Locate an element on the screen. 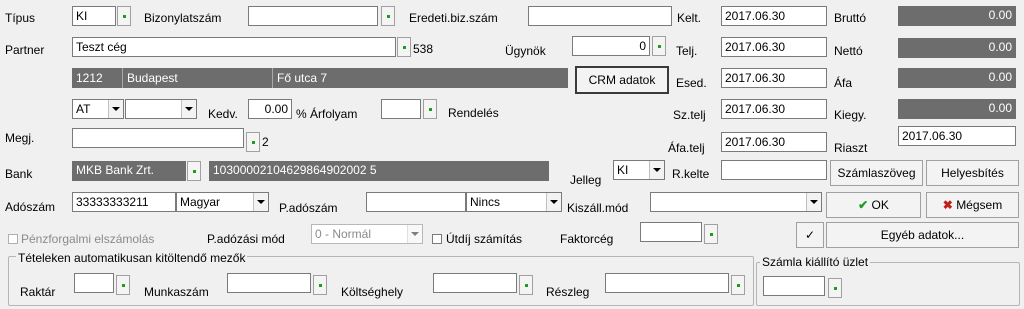 The width and height of the screenshot is (1024, 309). szamlaszoveg-button: Számlaszöveg is located at coordinates (876, 173).